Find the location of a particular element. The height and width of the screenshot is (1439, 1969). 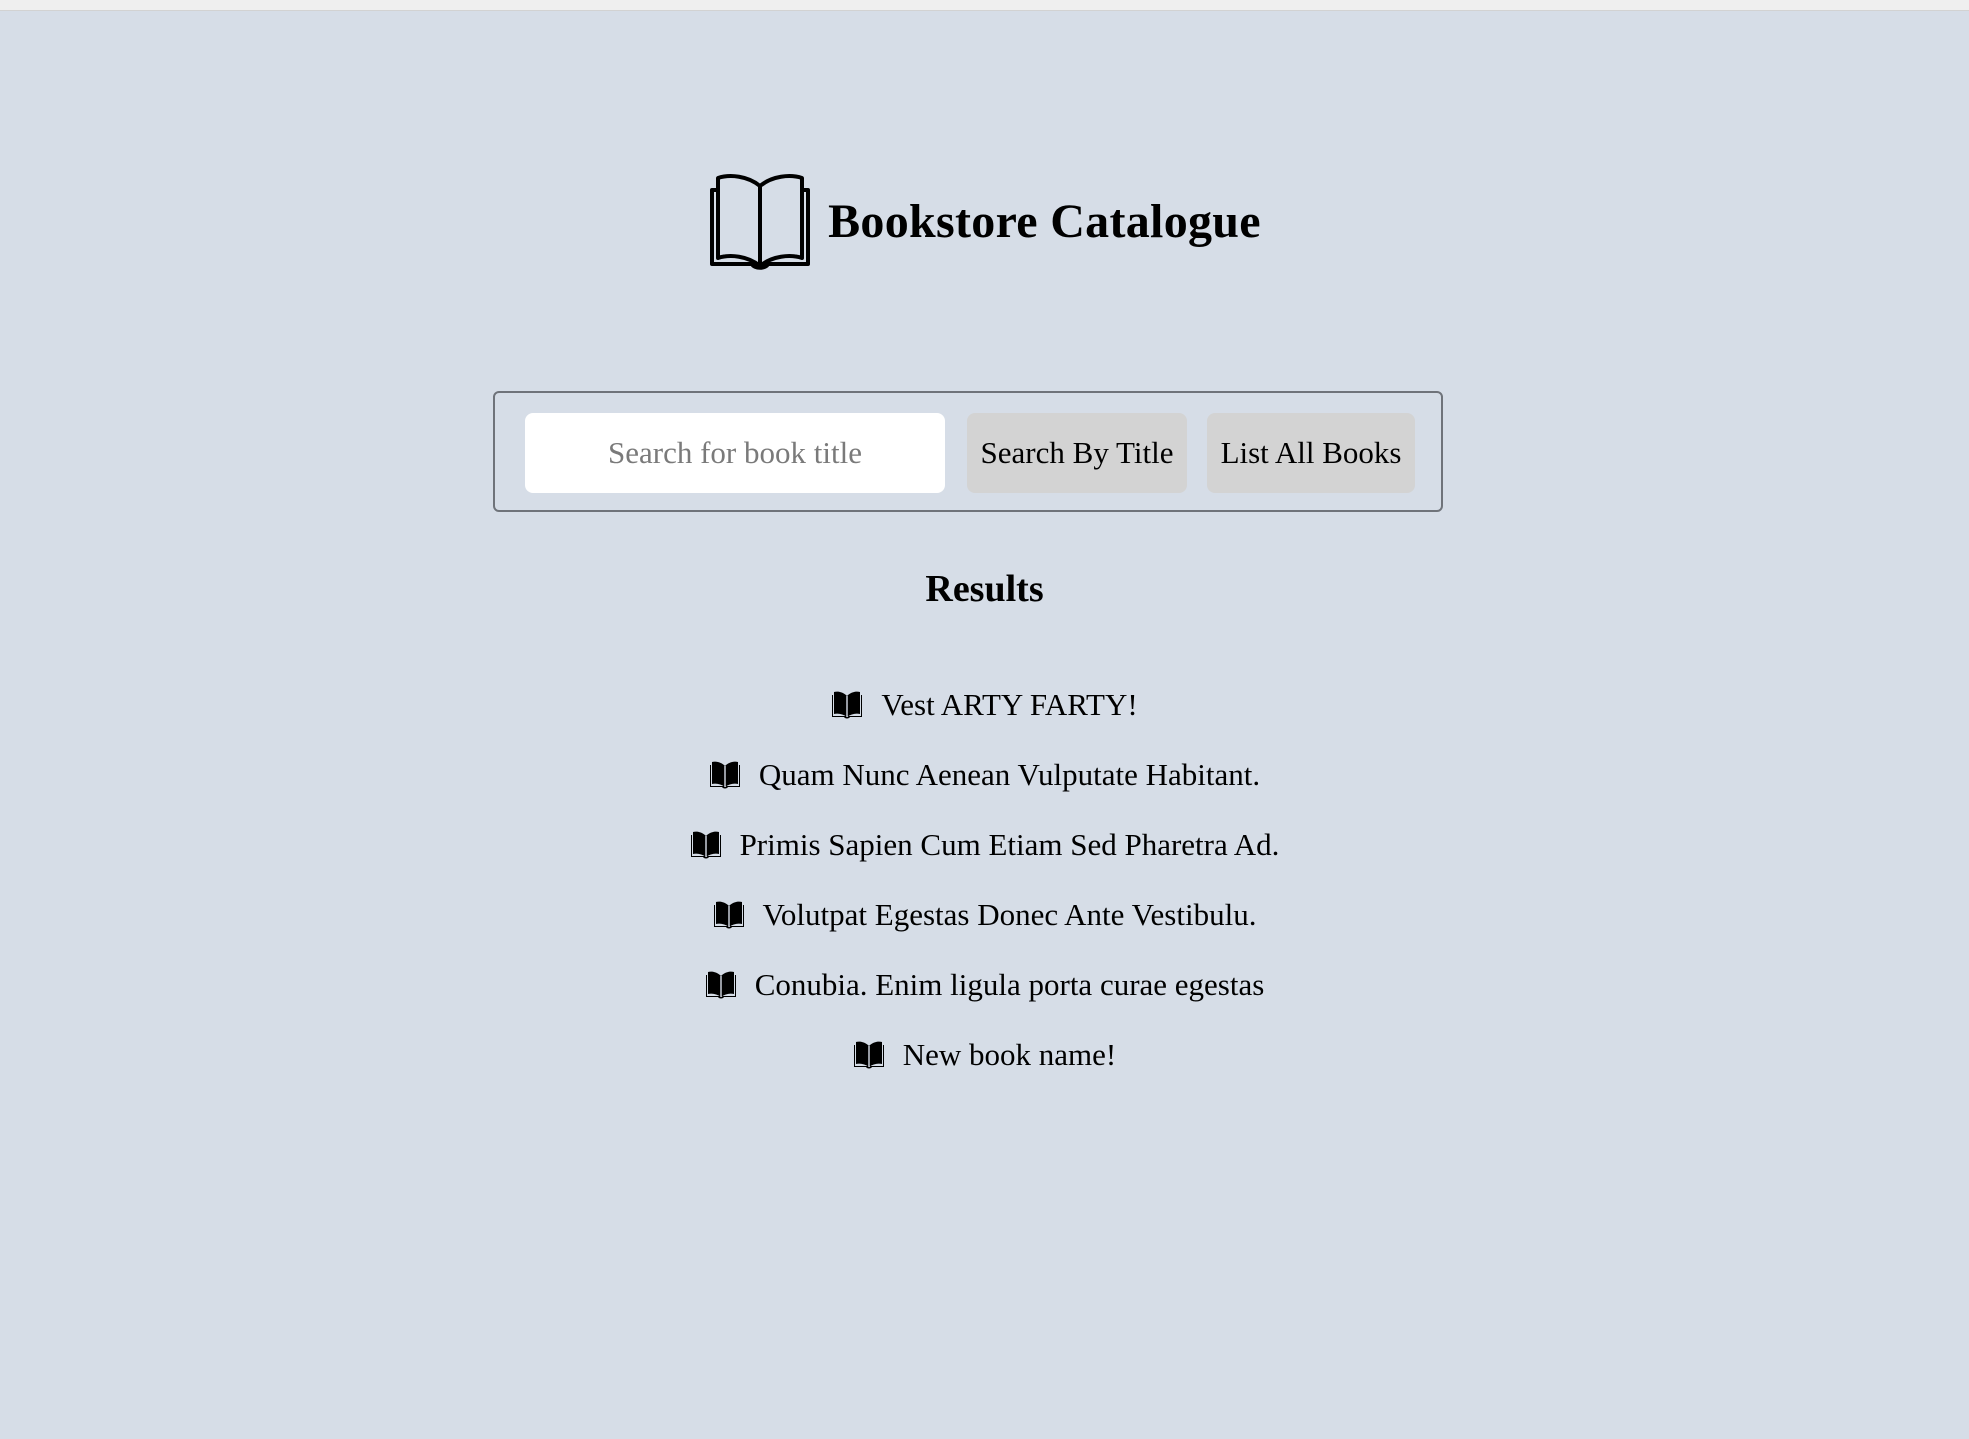

search-input is located at coordinates (735, 453).